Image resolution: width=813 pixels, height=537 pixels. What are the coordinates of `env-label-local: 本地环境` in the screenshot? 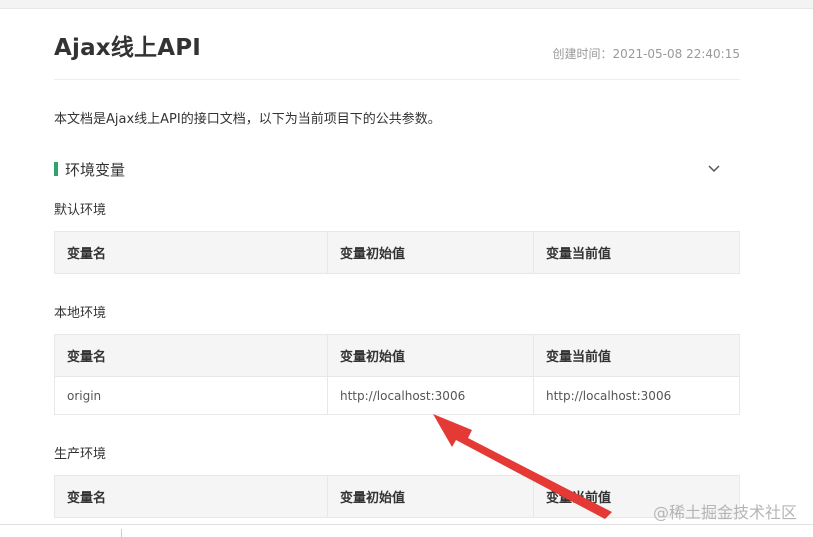 It's located at (80, 313).